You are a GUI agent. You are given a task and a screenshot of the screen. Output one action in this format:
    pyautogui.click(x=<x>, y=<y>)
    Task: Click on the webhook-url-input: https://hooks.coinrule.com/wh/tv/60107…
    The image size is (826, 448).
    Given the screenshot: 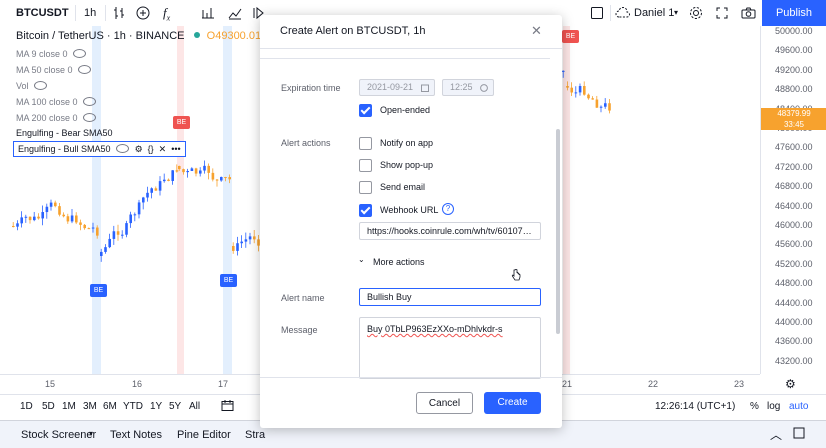 What is the action you would take?
    pyautogui.click(x=450, y=231)
    